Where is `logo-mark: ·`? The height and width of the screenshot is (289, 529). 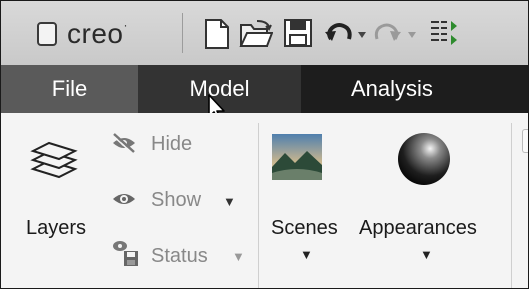 logo-mark: · is located at coordinates (125, 25).